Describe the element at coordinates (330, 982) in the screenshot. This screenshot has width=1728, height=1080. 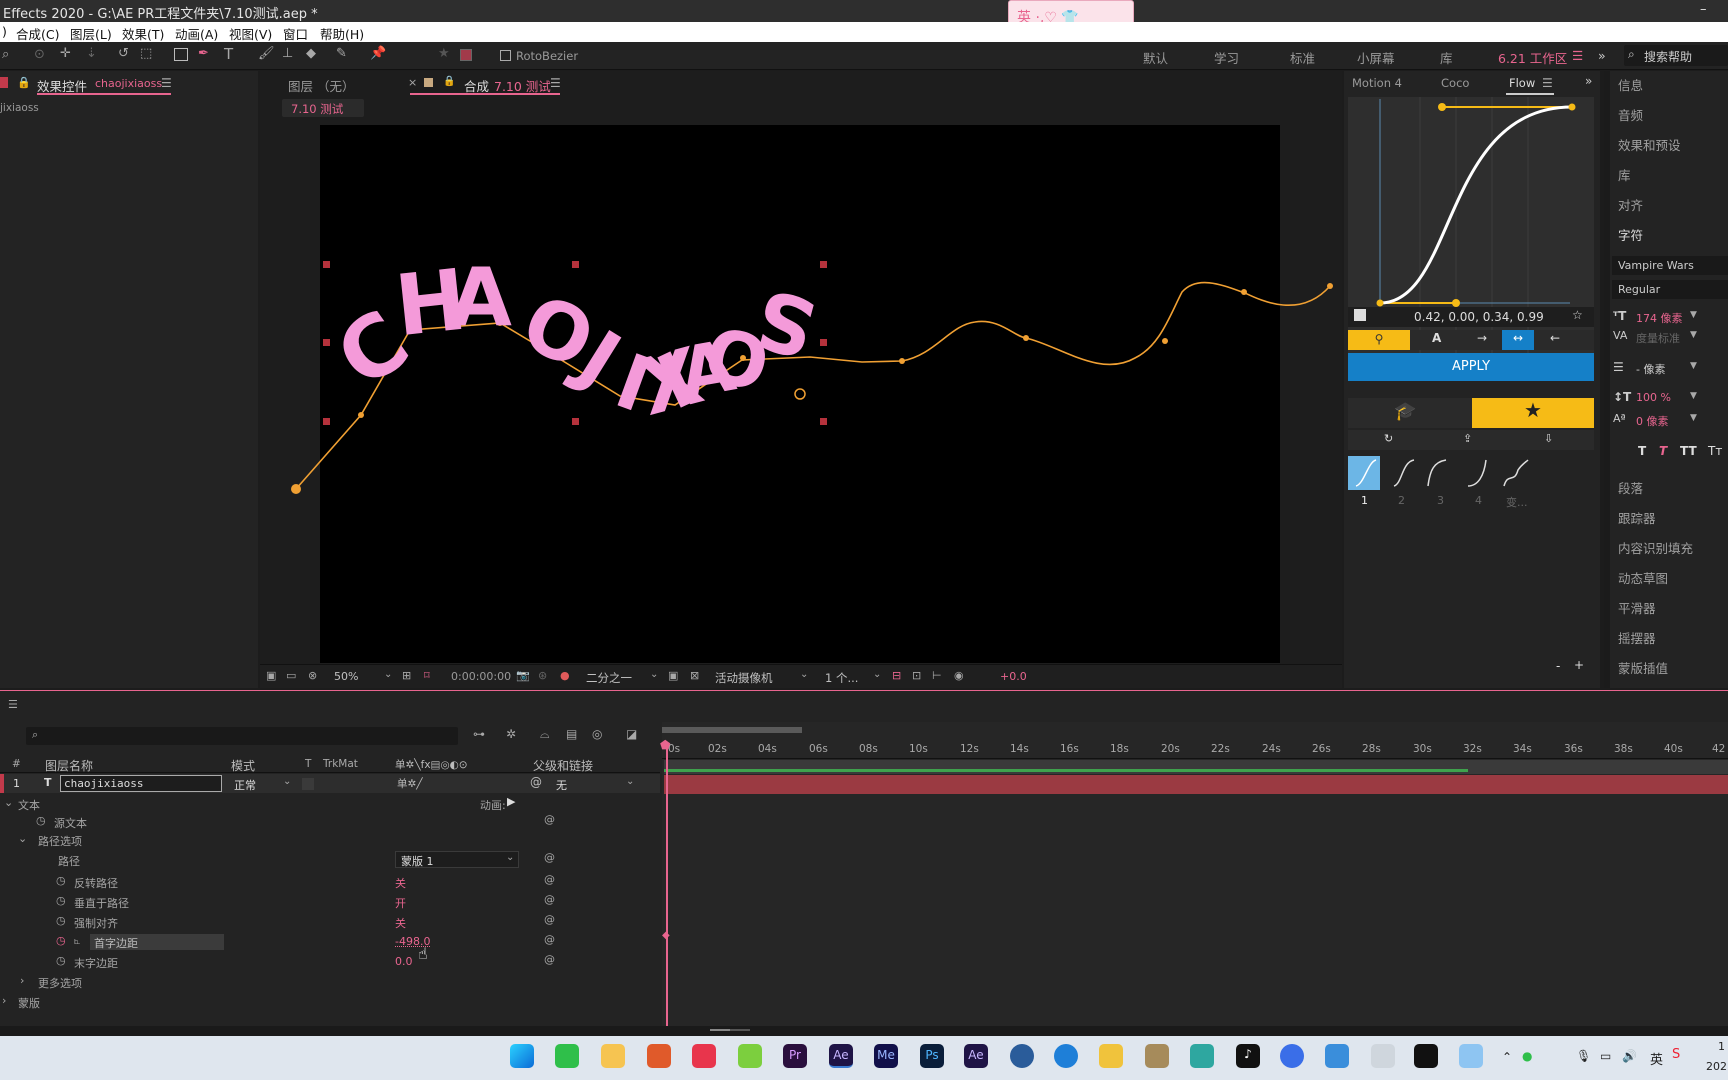
I see `prop-more-options: › 更多选项` at that location.